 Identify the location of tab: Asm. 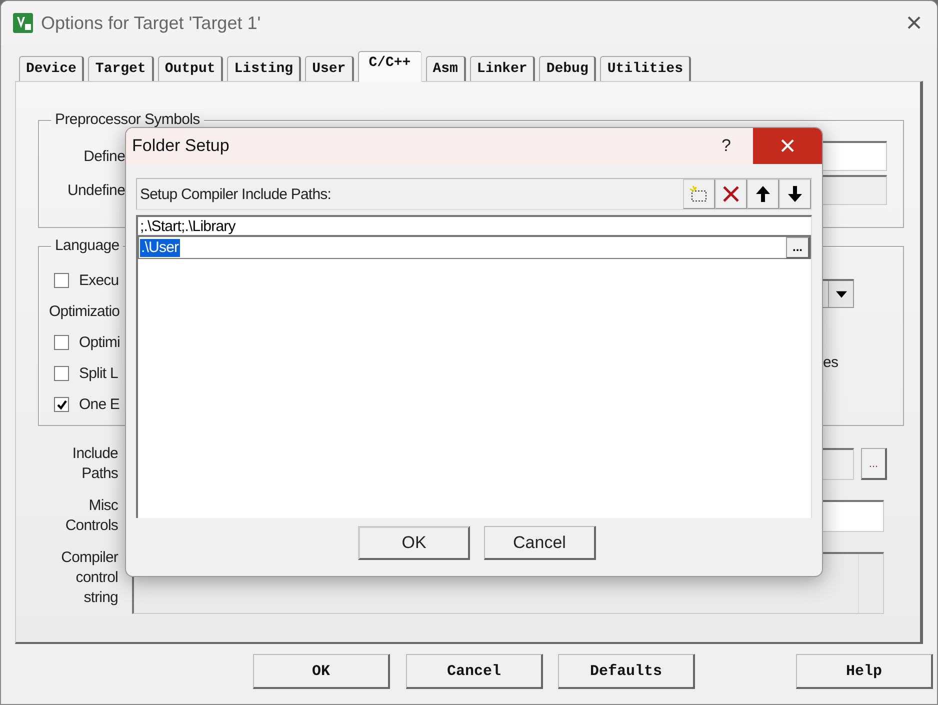
(446, 68).